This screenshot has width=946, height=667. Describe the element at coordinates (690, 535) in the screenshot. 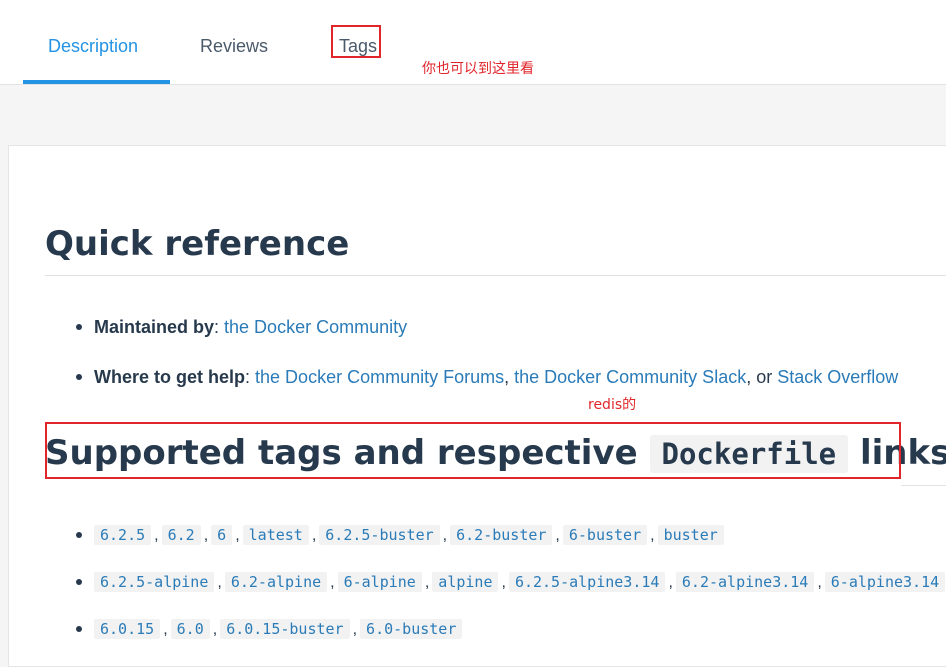

I see `tag-link: buster` at that location.